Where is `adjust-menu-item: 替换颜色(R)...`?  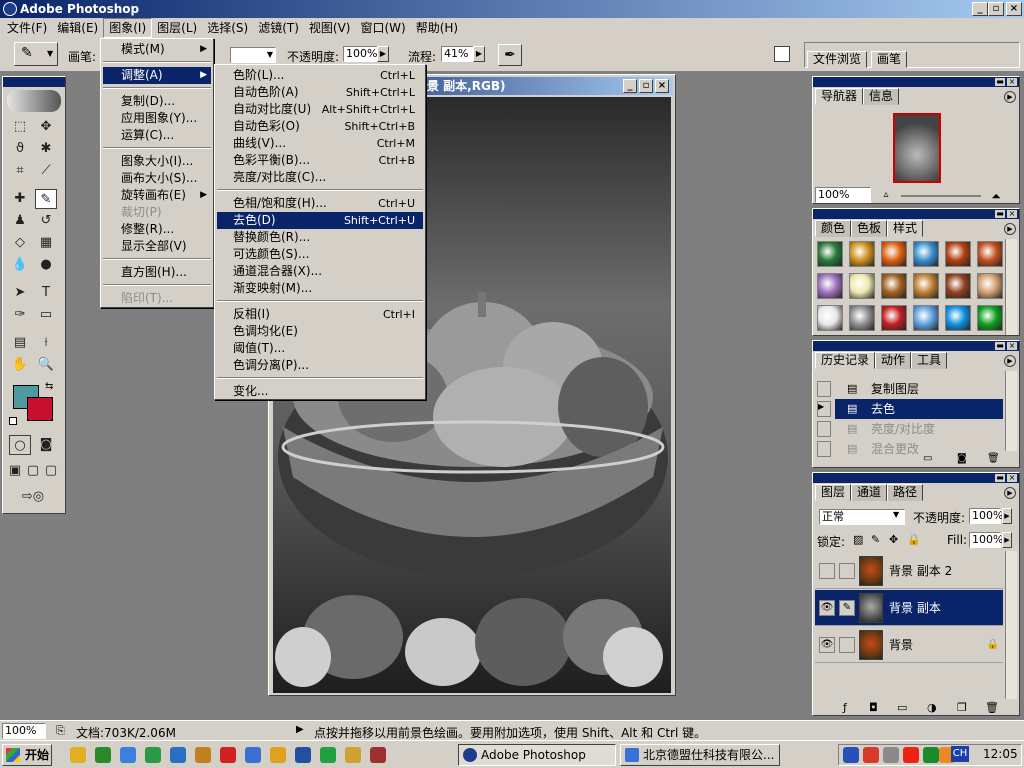
adjust-menu-item: 替换颜色(R)... is located at coordinates (320, 237).